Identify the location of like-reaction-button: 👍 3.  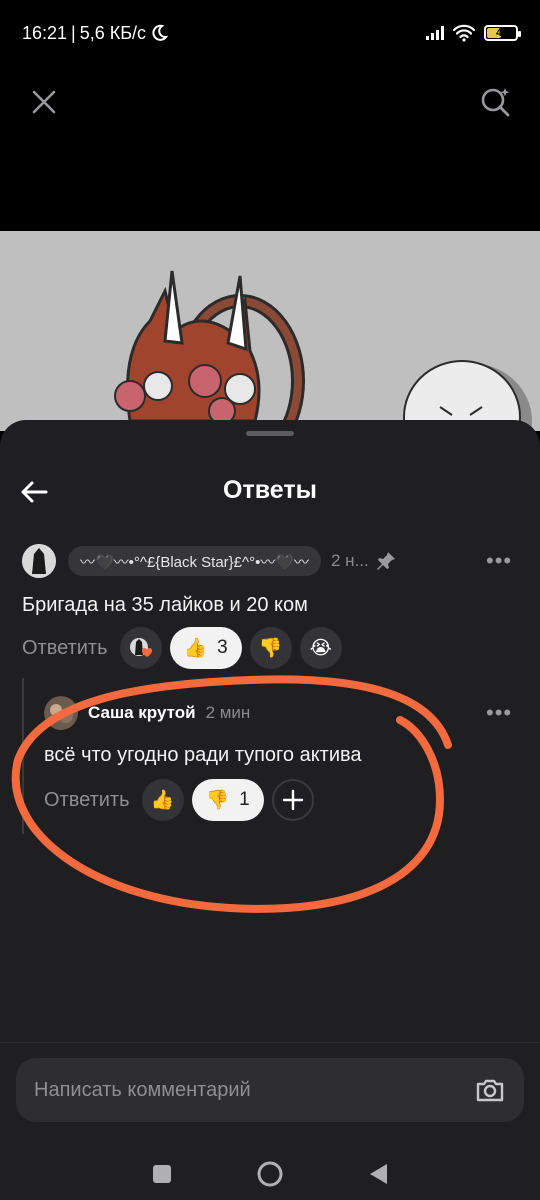
(205, 648).